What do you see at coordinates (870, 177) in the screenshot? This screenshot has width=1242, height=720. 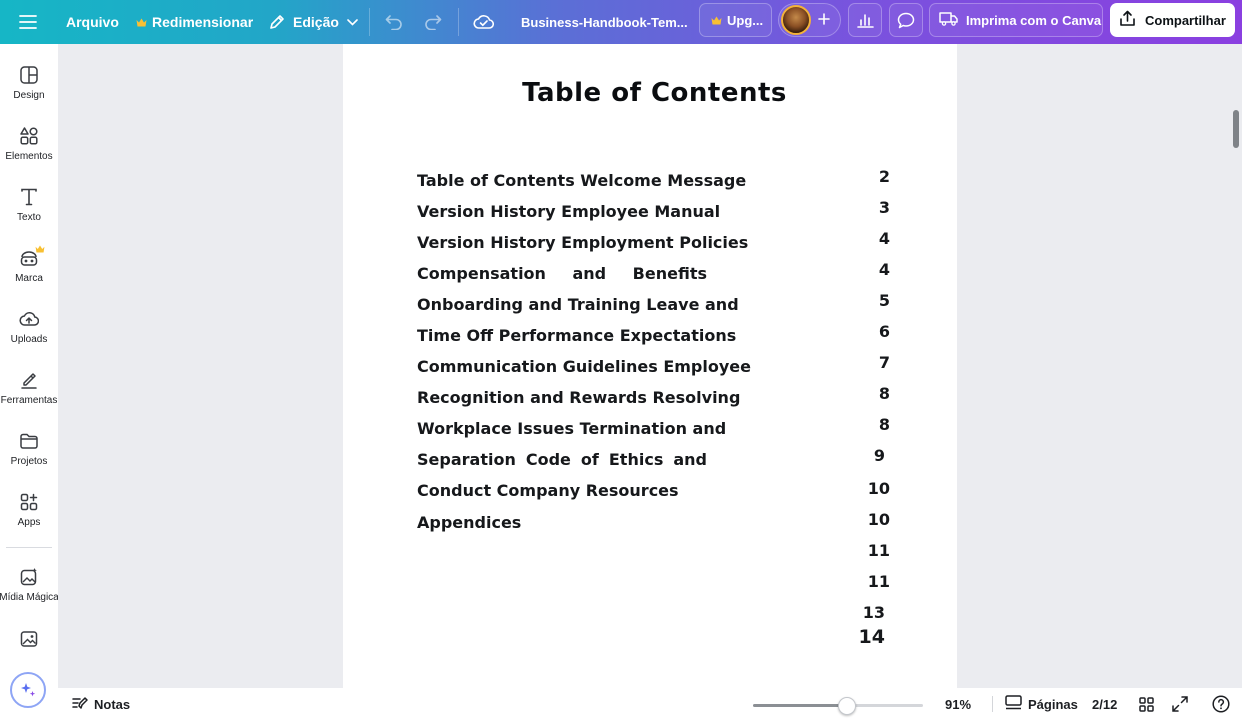 I see `toc-page-number: 2` at bounding box center [870, 177].